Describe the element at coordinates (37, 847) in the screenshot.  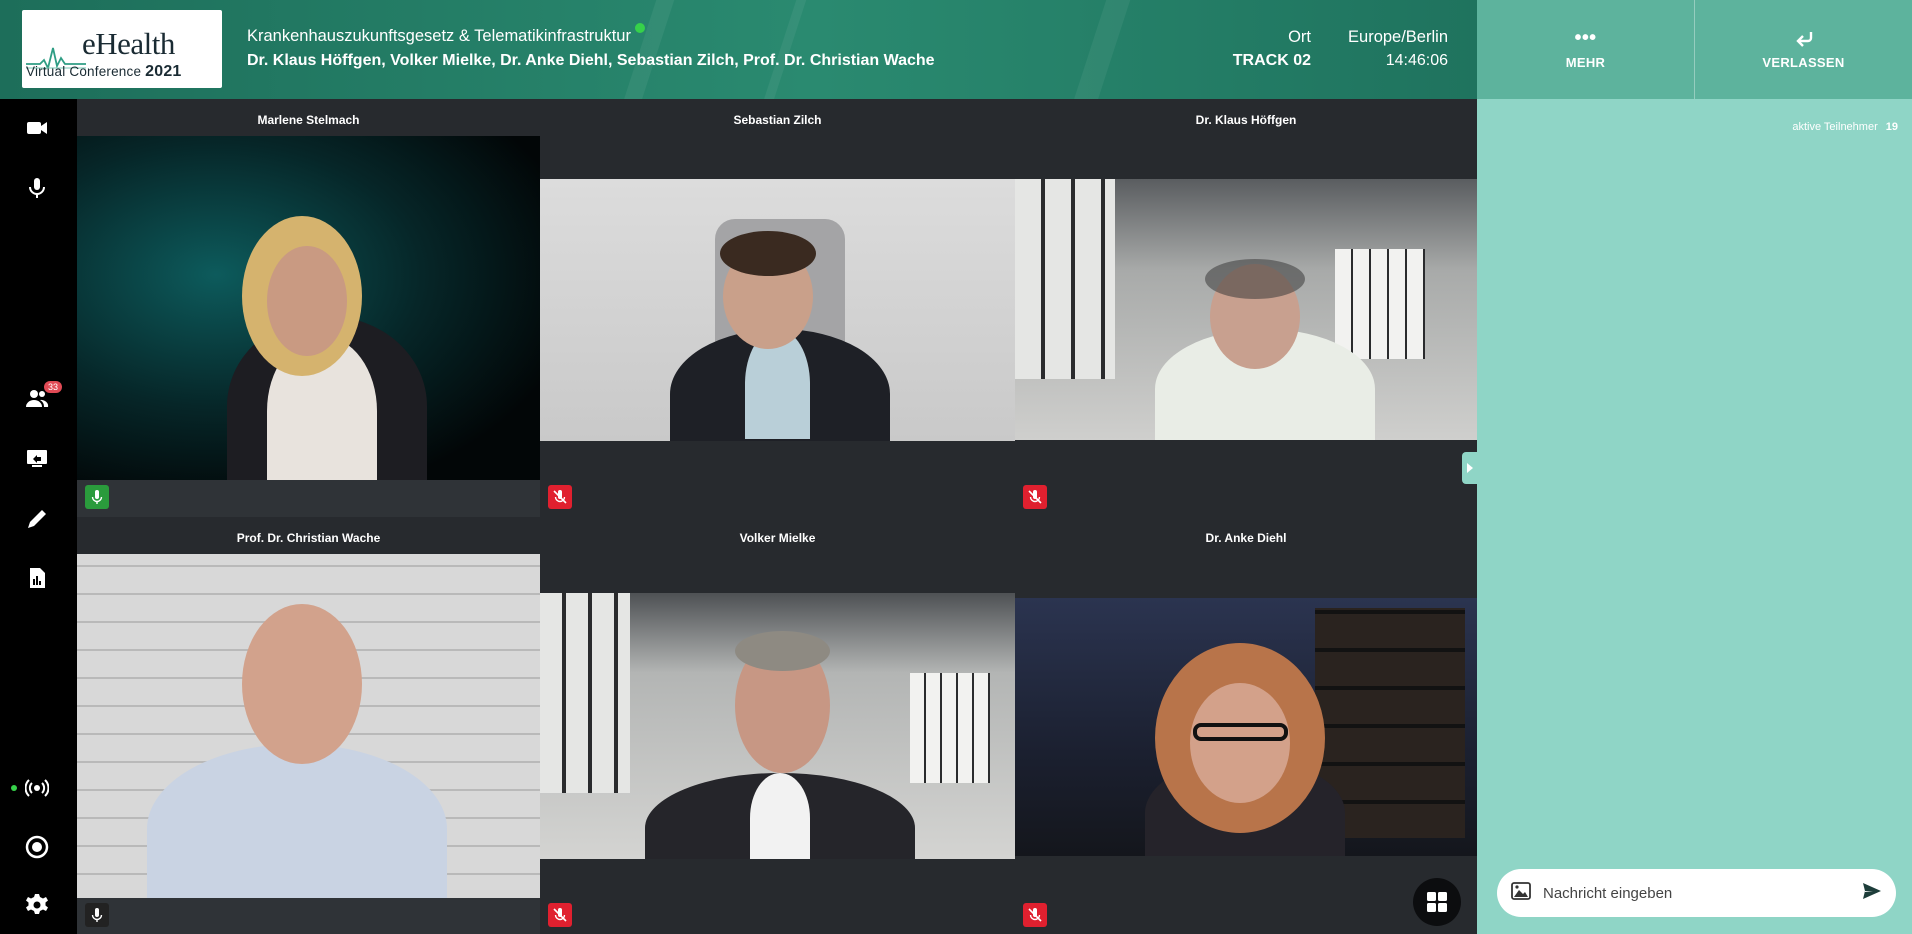
I see `record-icon` at that location.